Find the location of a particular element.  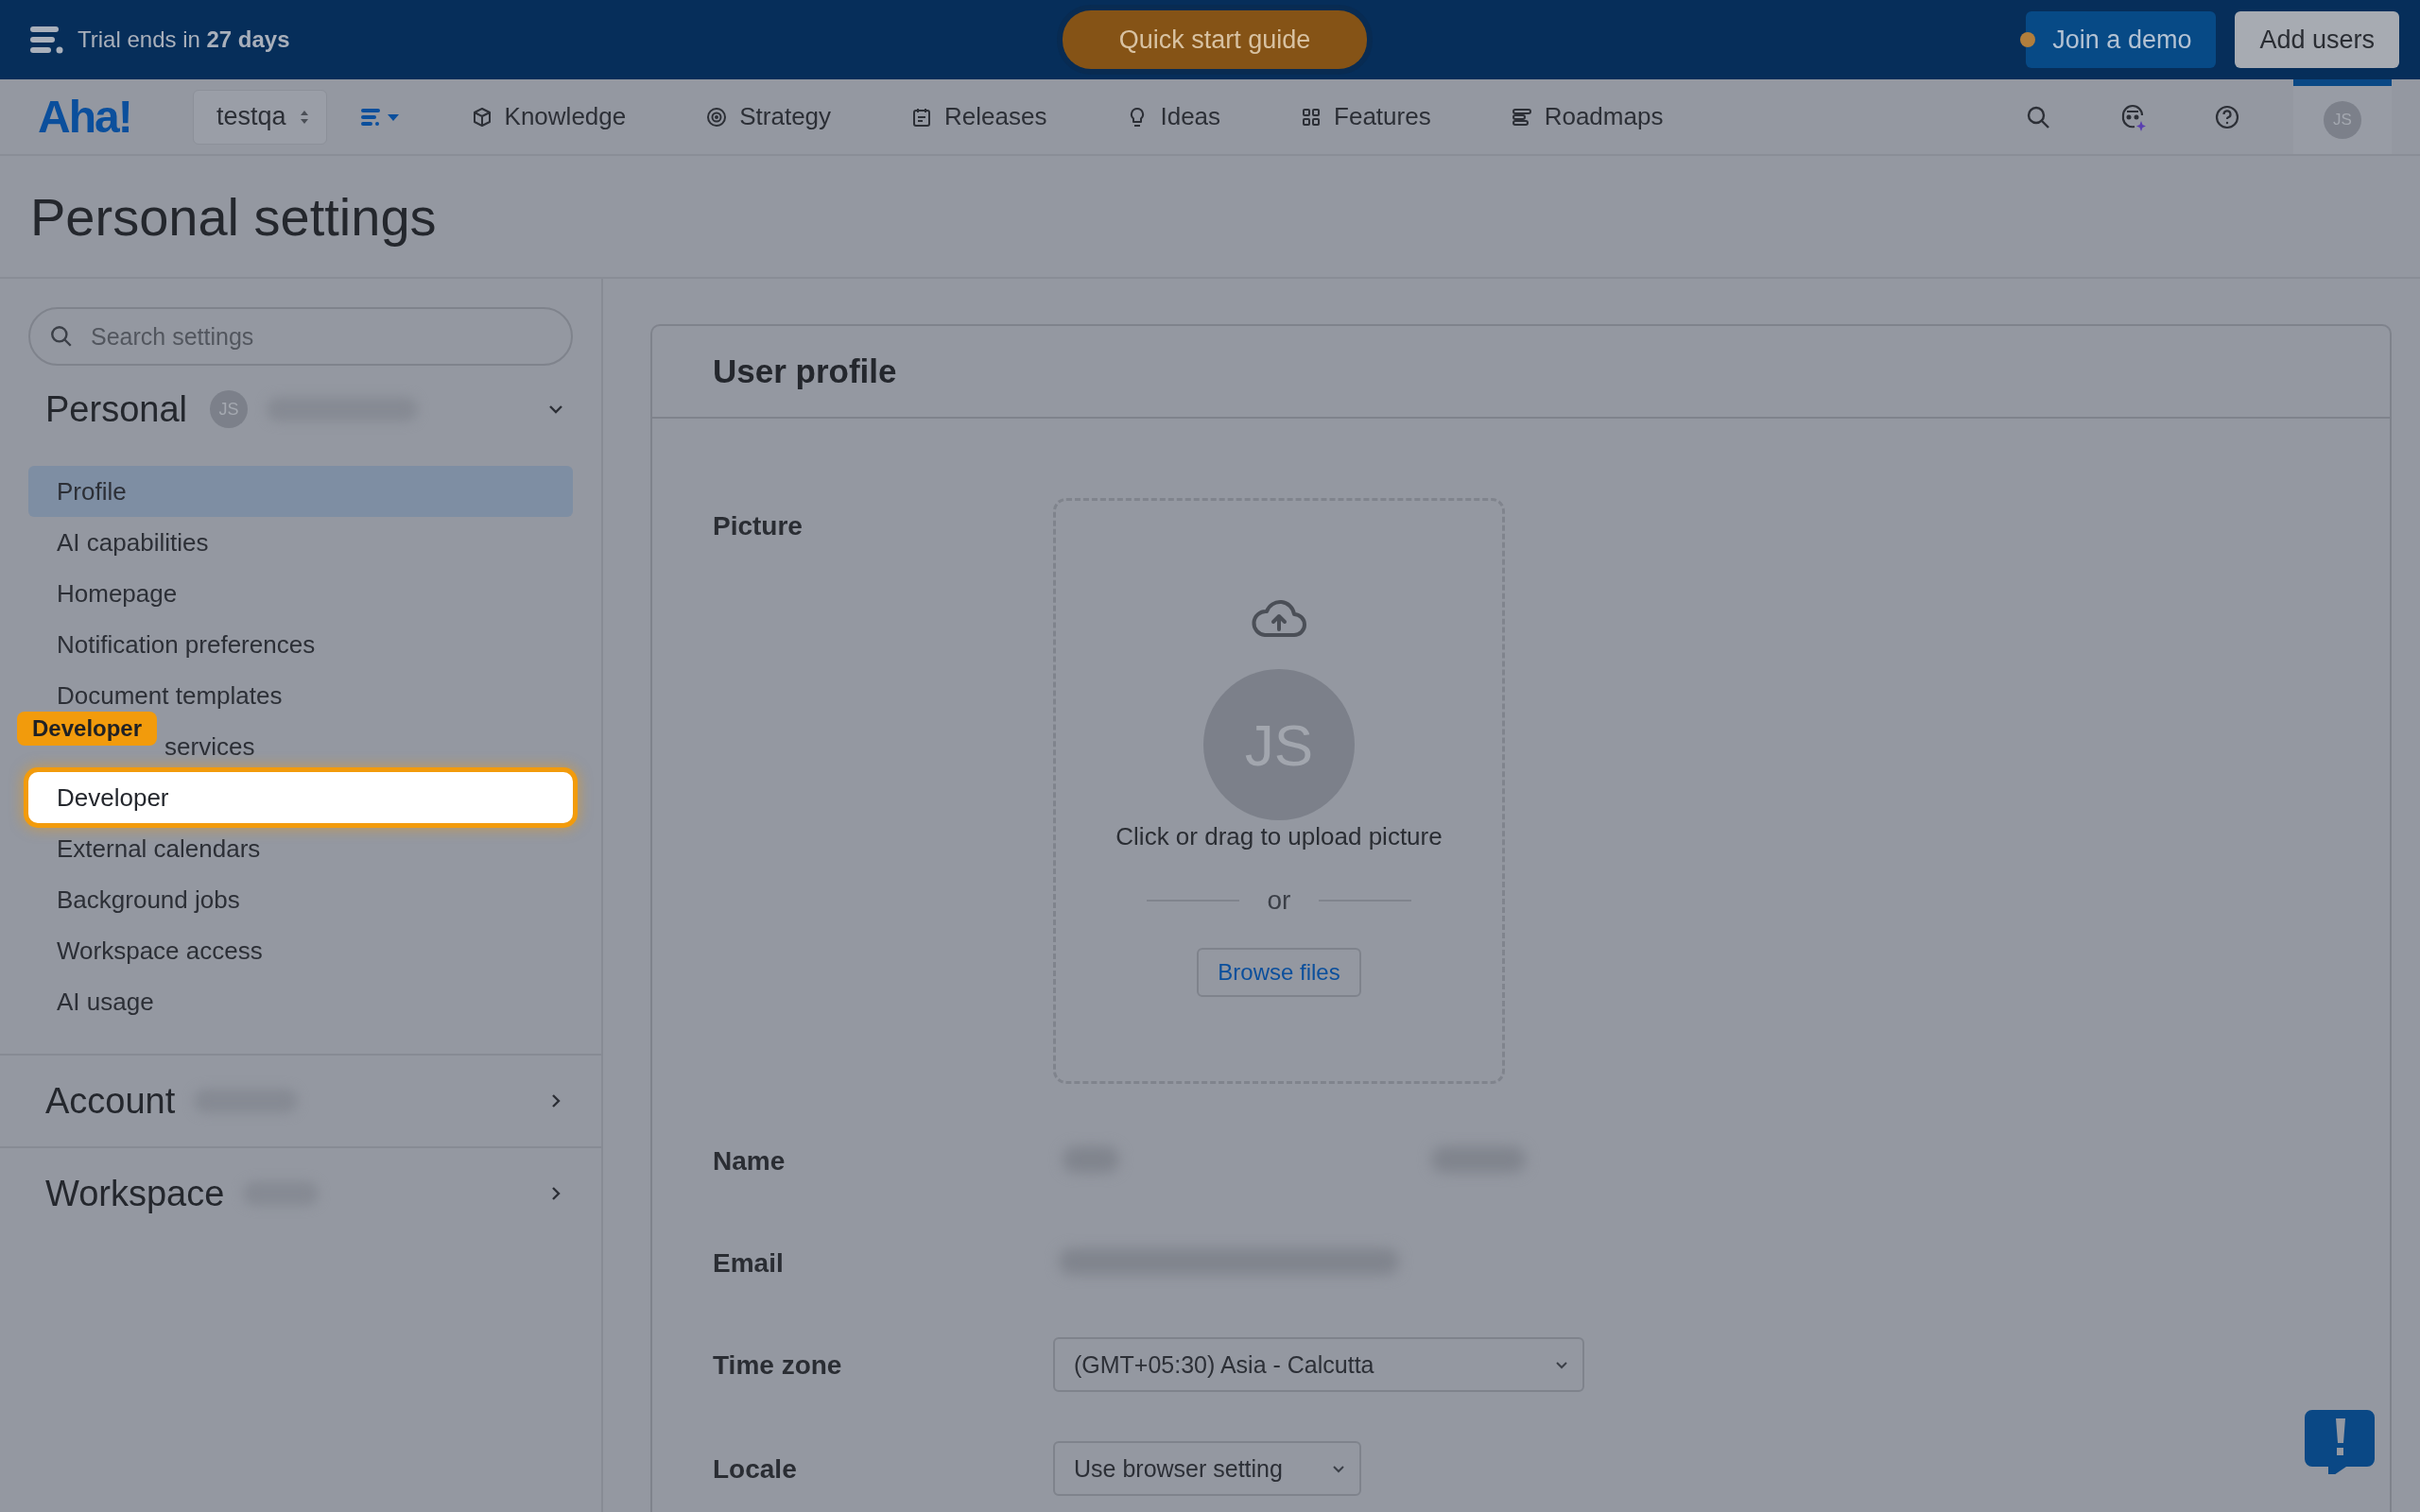

menu-icon is located at coordinates (47, 40).